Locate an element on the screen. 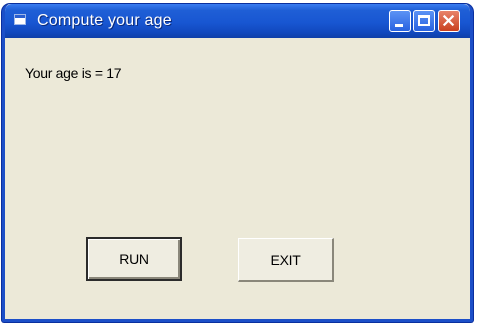 The height and width of the screenshot is (326, 477). maximize-button is located at coordinates (424, 21).